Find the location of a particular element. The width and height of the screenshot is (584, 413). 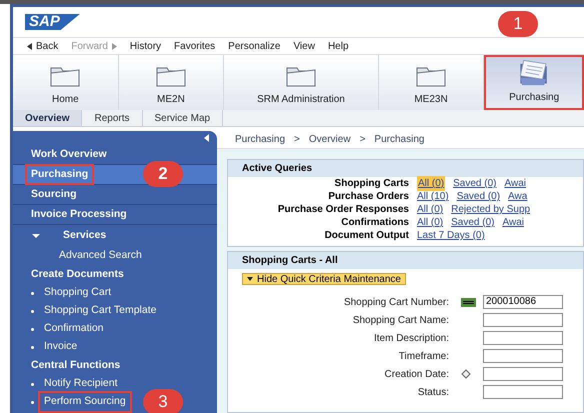

sidebar-item: Perform Sourcing is located at coordinates (85, 402).